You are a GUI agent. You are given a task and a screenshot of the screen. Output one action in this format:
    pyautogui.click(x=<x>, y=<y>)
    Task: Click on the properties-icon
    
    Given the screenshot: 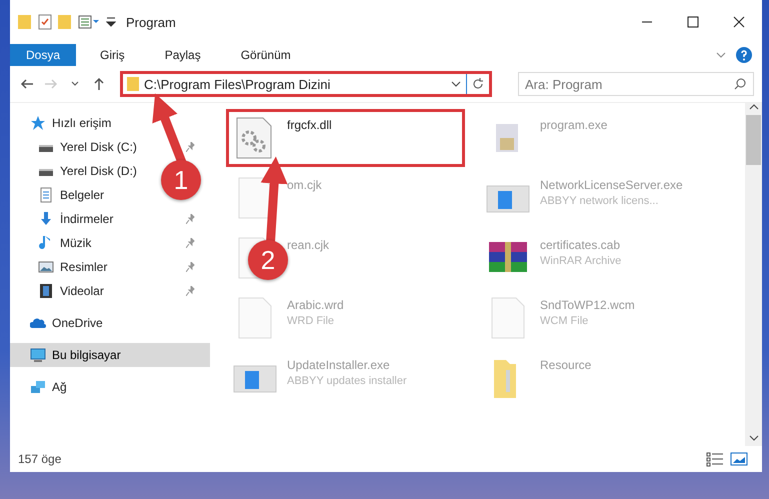 What is the action you would take?
    pyautogui.click(x=45, y=22)
    